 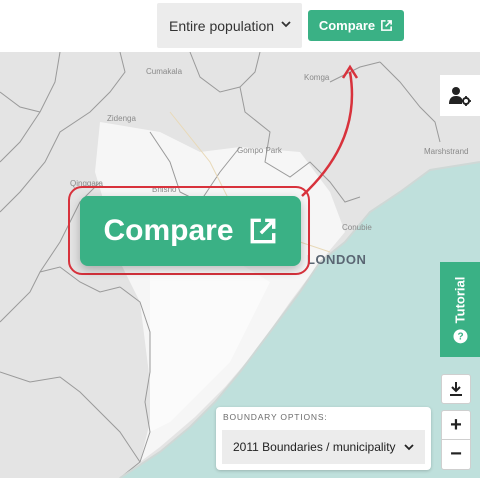 I want to click on download-icon, so click(x=456, y=389).